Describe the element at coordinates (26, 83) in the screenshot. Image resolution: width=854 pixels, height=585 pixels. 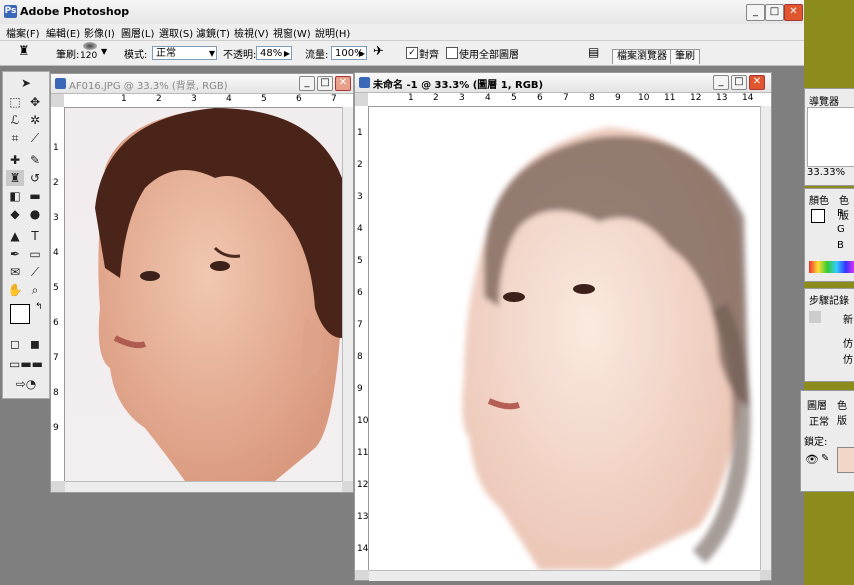
I see `toolbox-header-icon: ➤` at that location.